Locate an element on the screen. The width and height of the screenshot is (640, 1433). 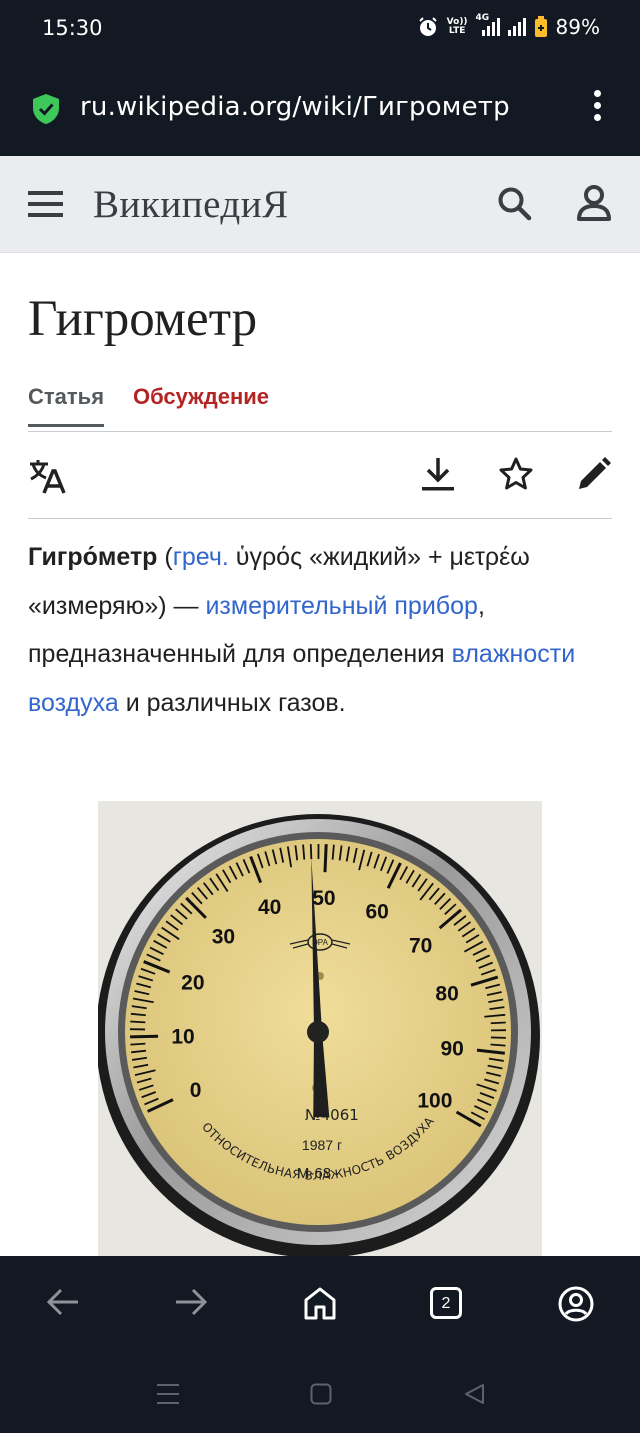
scale-label: 80 is located at coordinates (446, 994).